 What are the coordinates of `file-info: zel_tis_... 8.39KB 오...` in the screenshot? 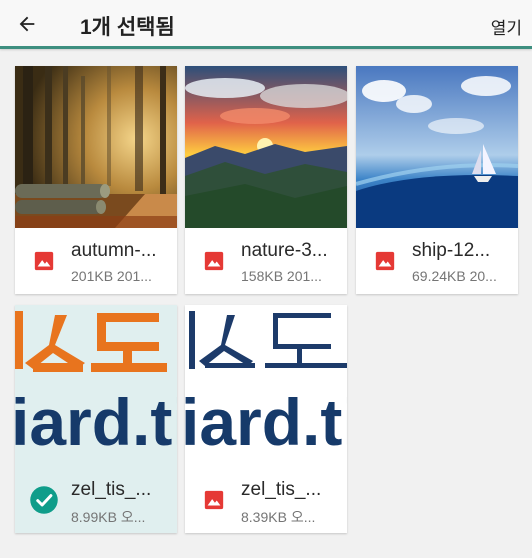 It's located at (266, 500).